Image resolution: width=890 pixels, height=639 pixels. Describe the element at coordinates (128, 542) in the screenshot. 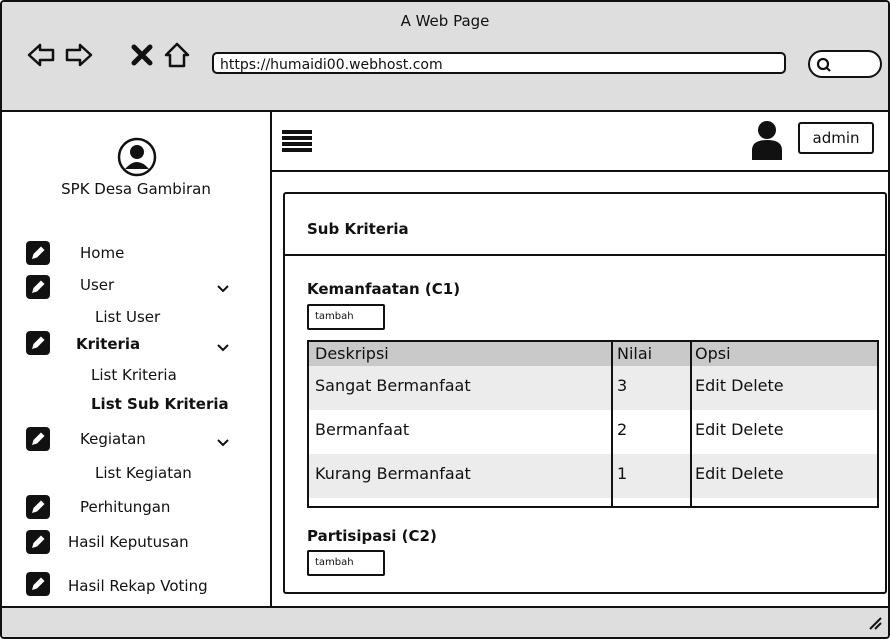

I see `sidebar-item-hasil-keputusan: Hasil Keputusan` at that location.